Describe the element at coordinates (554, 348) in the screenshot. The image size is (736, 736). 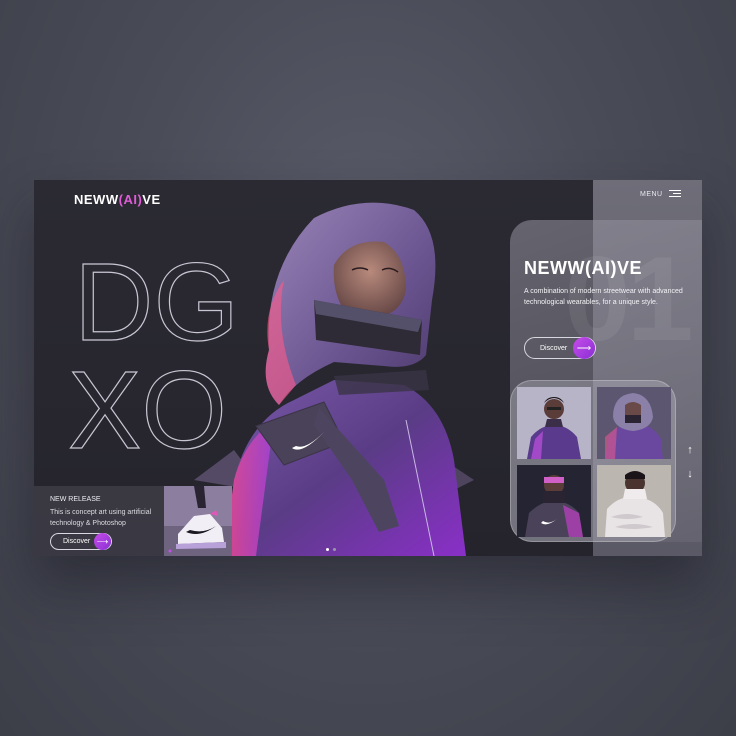
I see `card-discover-label: Discover` at that location.